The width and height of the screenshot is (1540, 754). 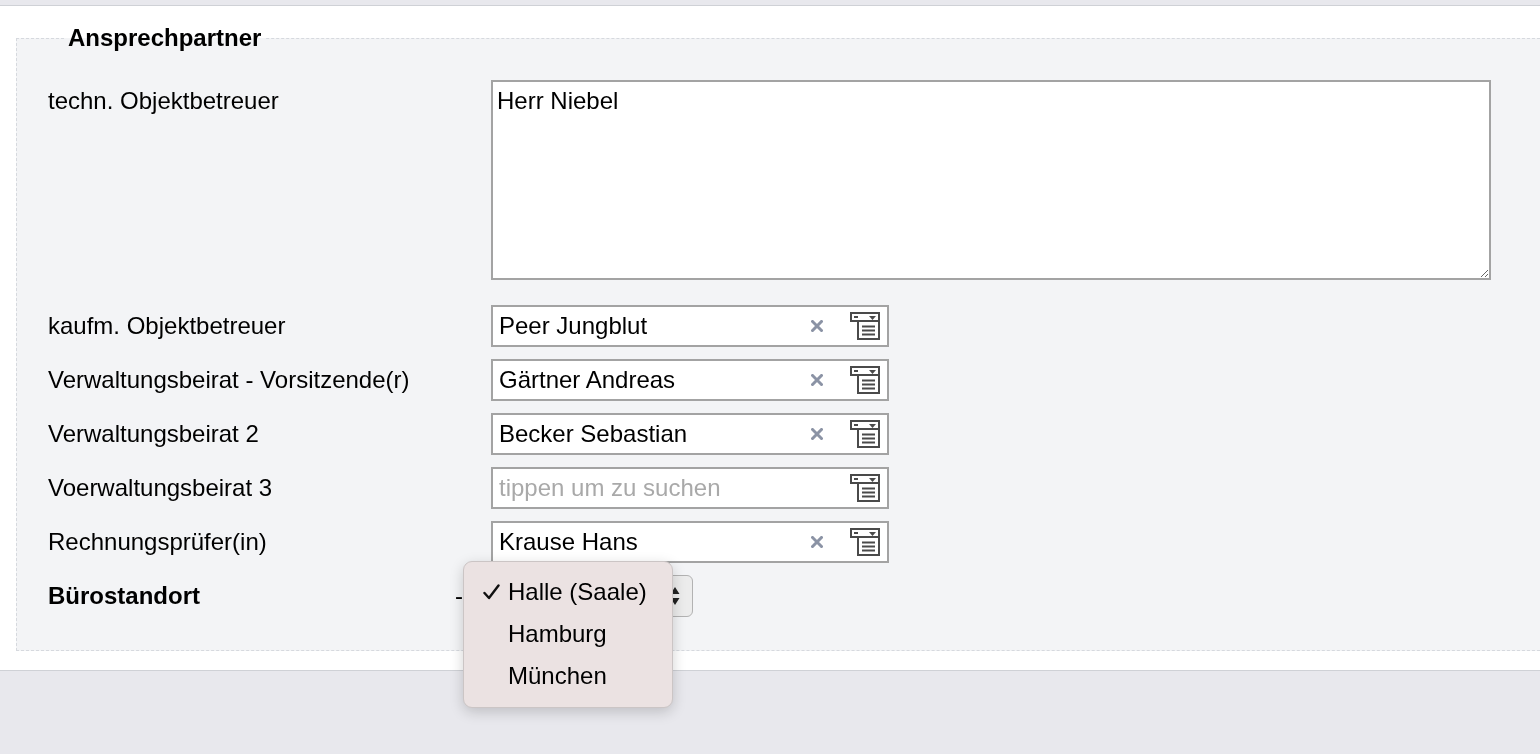 What do you see at coordinates (690, 326) in the screenshot?
I see `lookup-field: Peer Jungblut` at bounding box center [690, 326].